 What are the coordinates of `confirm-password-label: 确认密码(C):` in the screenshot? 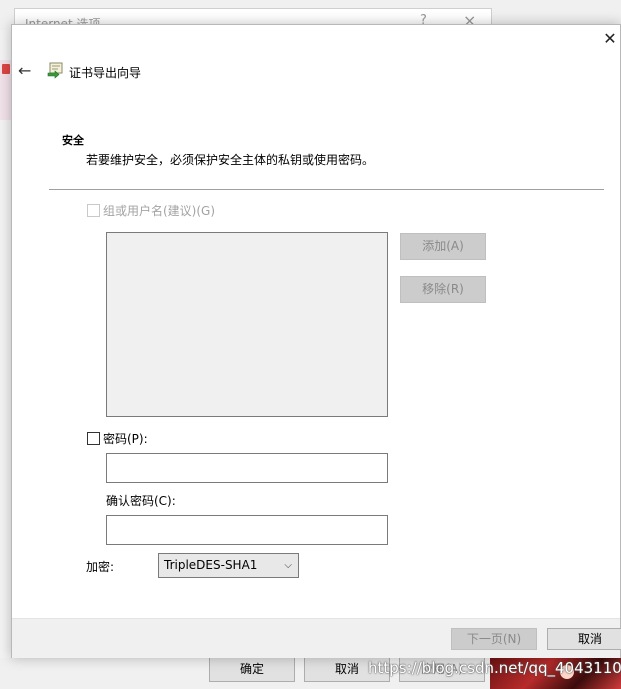 It's located at (141, 501).